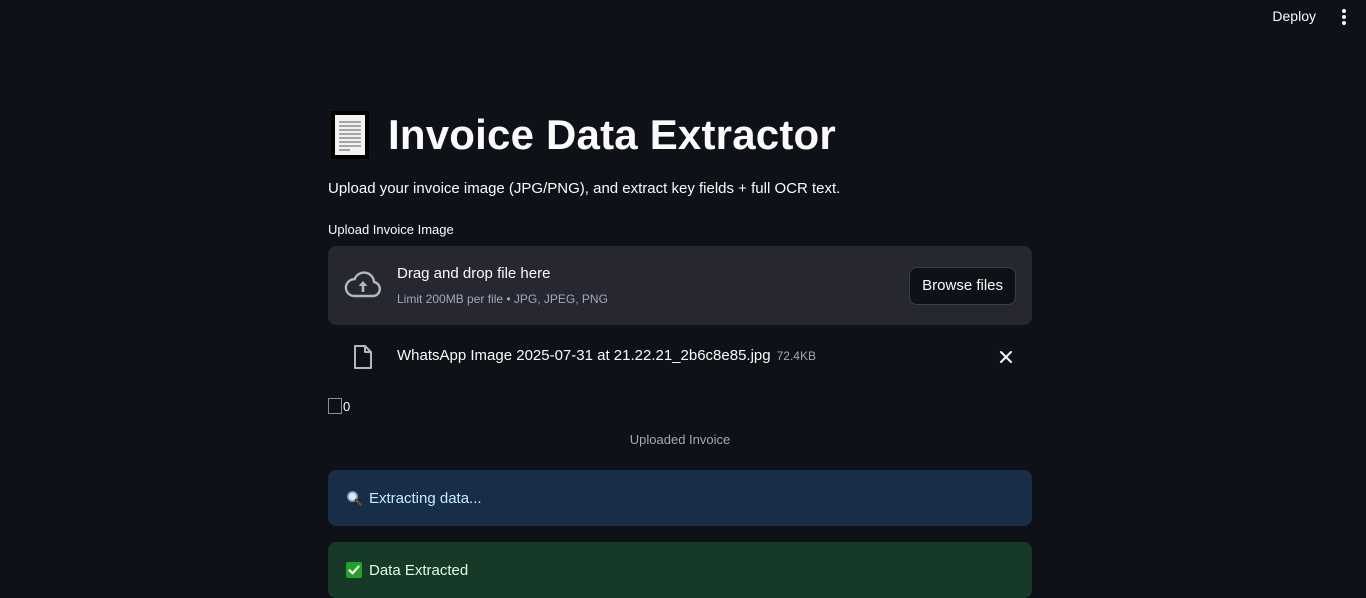  I want to click on file-size: 72.4KB, so click(796, 356).